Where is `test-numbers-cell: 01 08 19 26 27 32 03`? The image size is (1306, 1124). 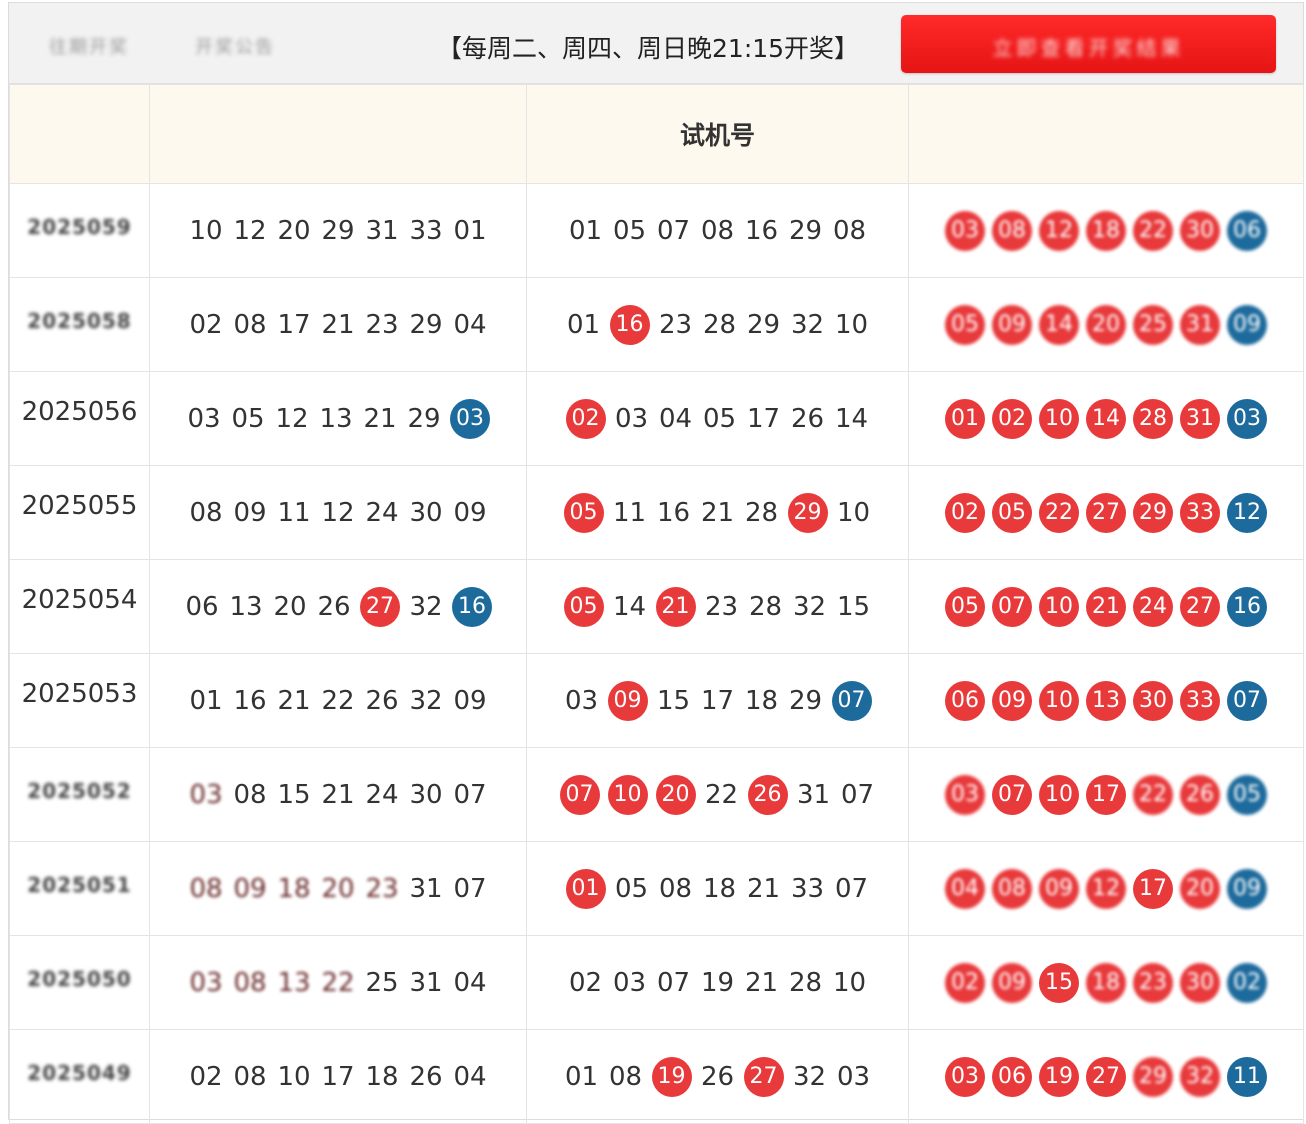 test-numbers-cell: 01 08 19 26 27 32 03 is located at coordinates (717, 1076).